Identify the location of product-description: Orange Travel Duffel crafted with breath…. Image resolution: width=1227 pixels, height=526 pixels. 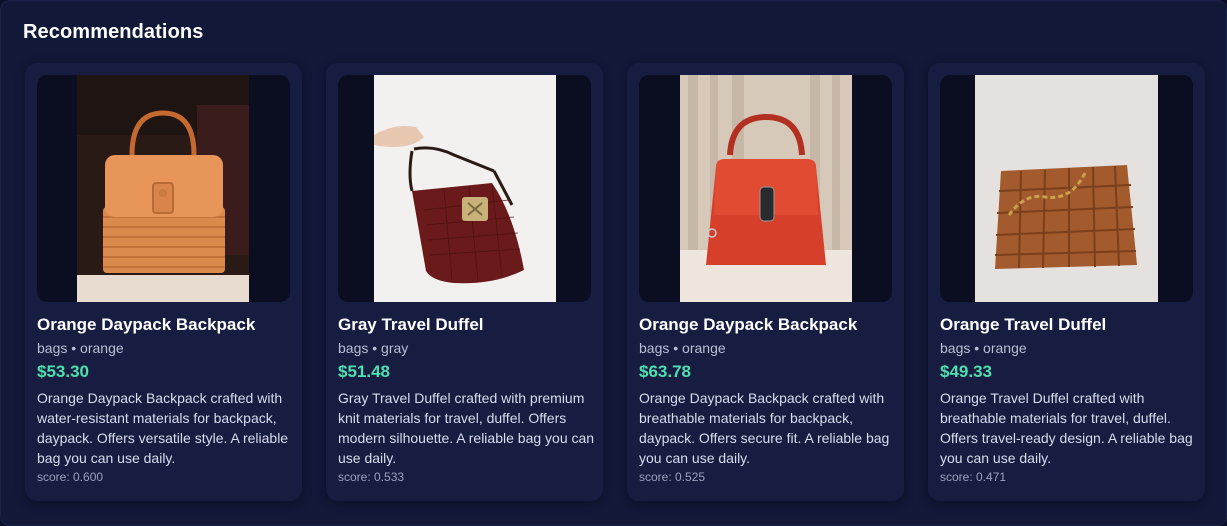
(1066, 428).